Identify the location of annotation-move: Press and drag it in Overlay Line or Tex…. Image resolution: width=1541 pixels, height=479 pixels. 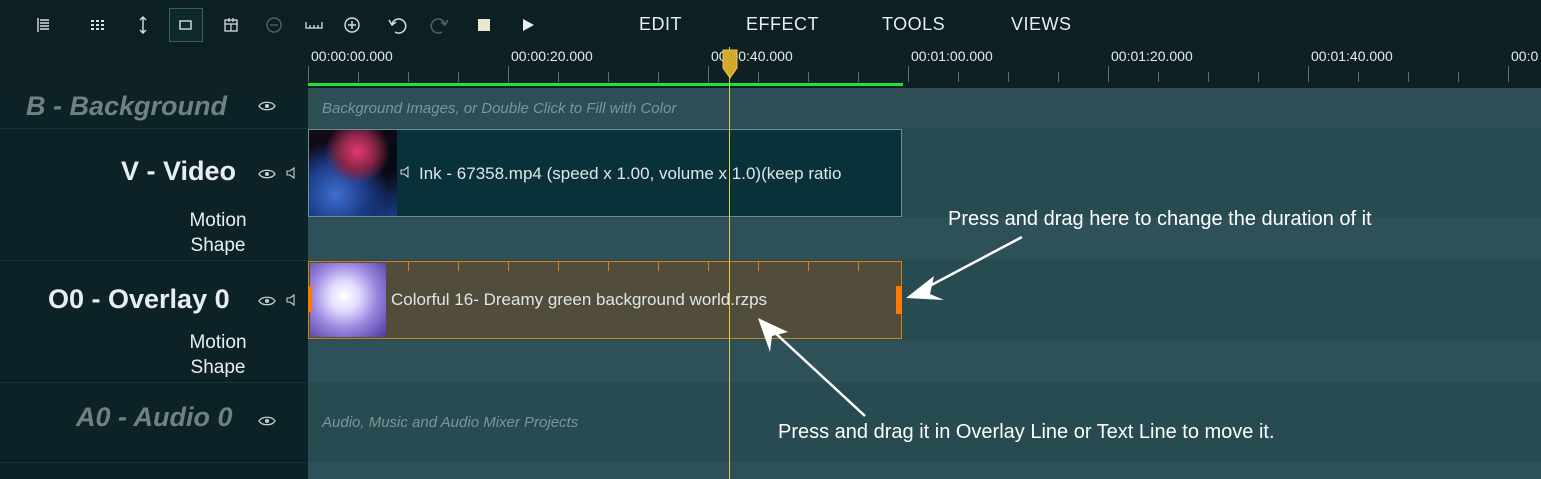
(1026, 432).